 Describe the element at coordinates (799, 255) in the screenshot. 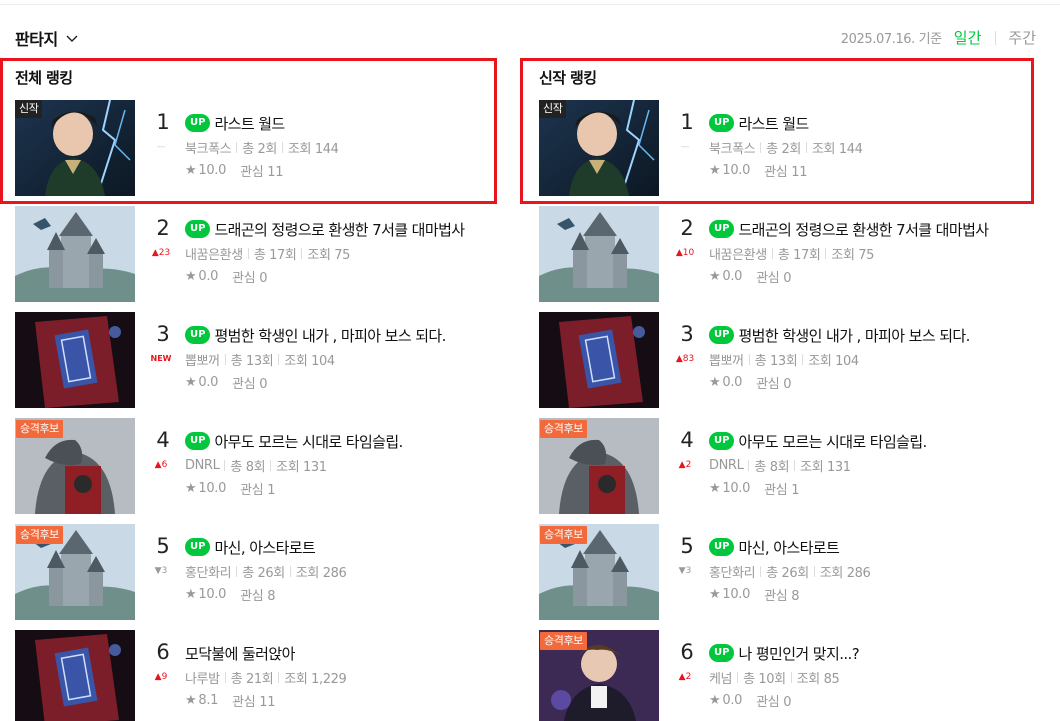

I see `episode-count: 총 17회` at that location.